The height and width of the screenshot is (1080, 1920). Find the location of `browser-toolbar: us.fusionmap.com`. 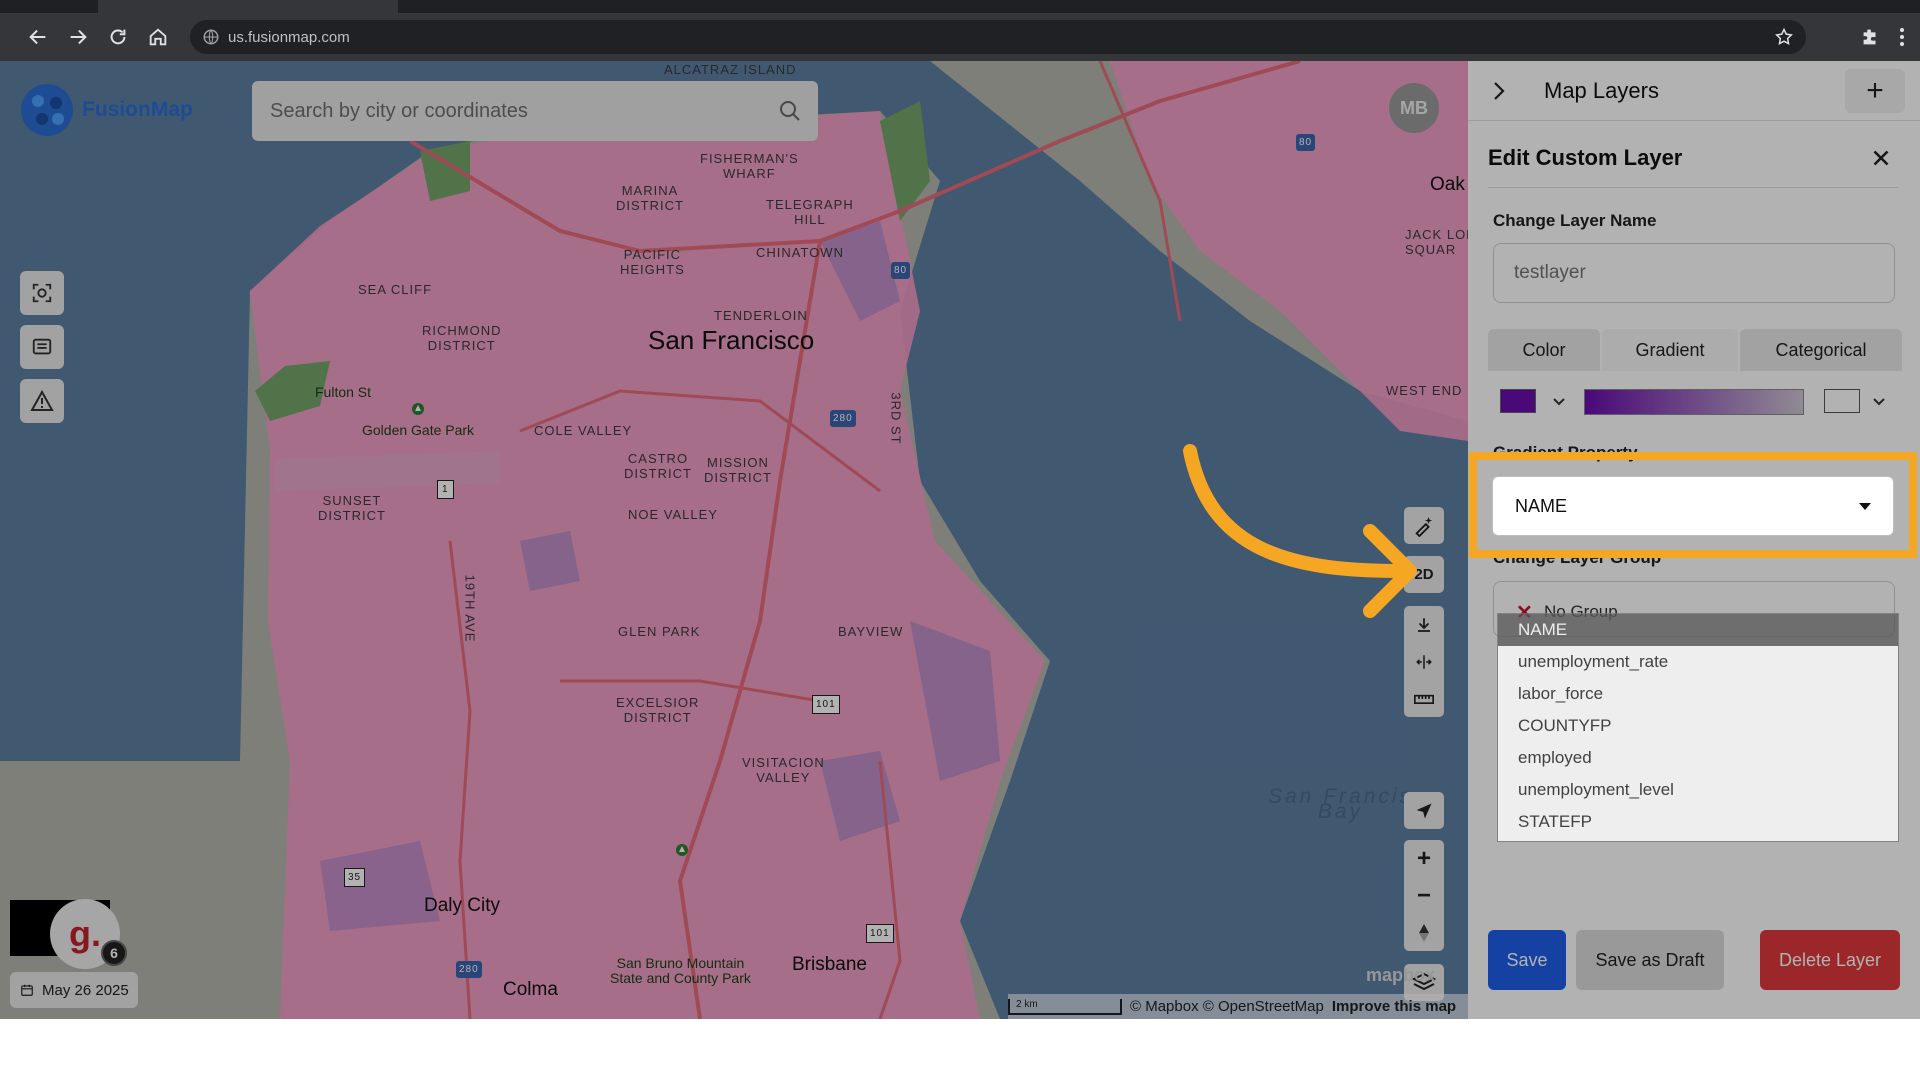

browser-toolbar: us.fusionmap.com is located at coordinates (960, 37).